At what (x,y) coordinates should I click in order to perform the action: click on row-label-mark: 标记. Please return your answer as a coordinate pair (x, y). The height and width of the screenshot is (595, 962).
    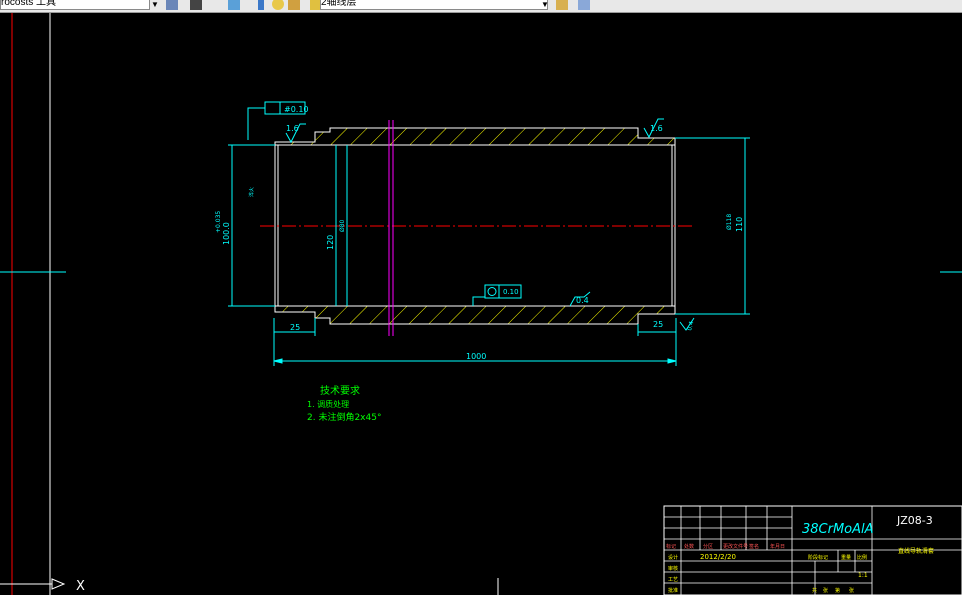
    Looking at the image, I should click on (671, 546).